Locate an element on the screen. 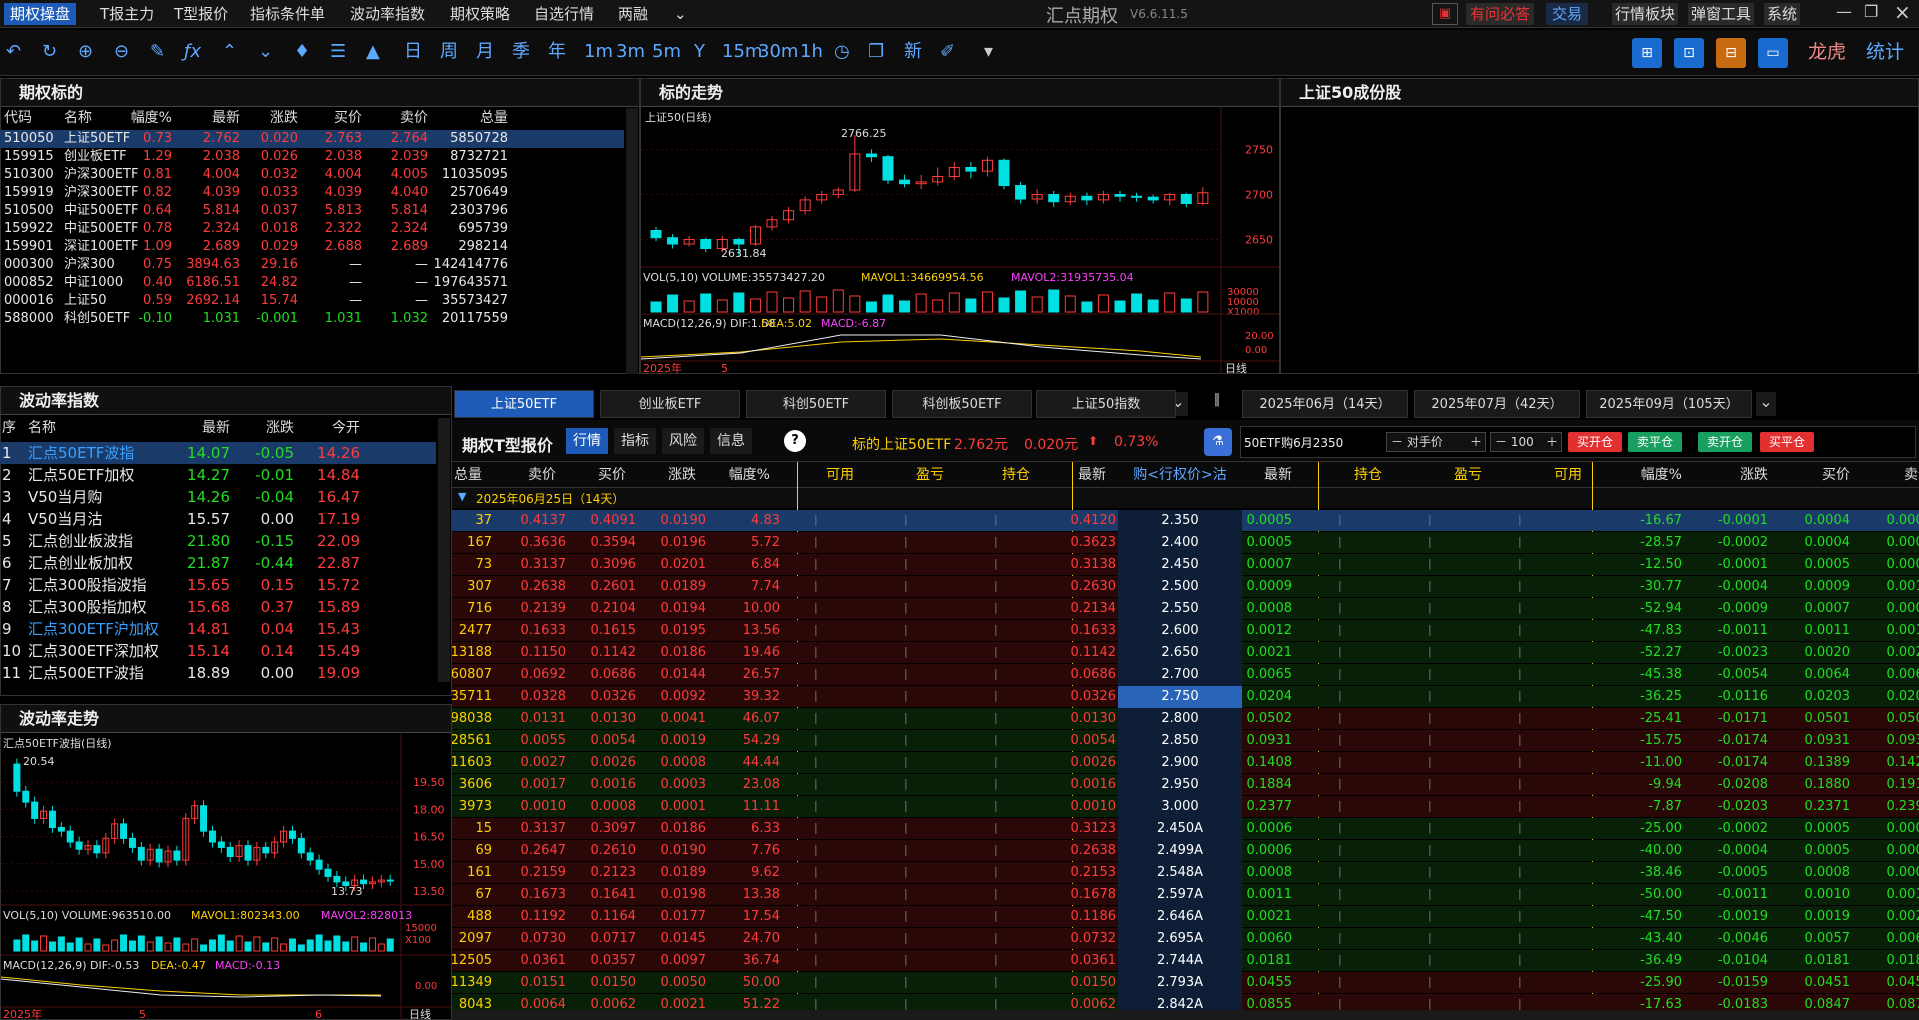  gift-icon: ⊟ is located at coordinates (1731, 53).